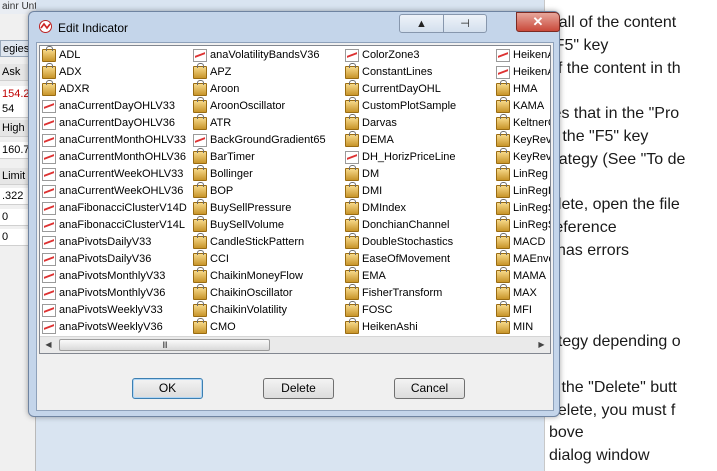 The height and width of the screenshot is (471, 717). Describe the element at coordinates (523, 174) in the screenshot. I see `indicator-item: LinReg` at that location.